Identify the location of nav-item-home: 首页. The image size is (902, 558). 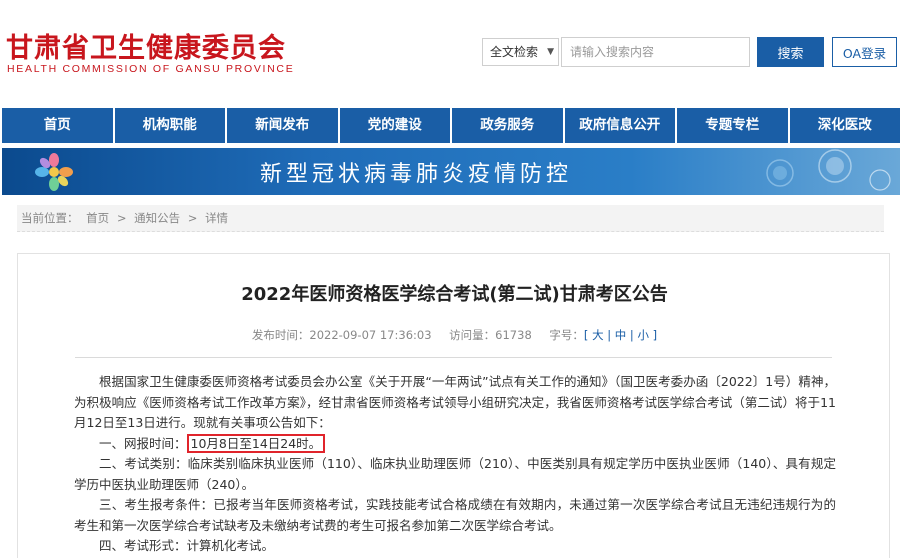
(58, 125).